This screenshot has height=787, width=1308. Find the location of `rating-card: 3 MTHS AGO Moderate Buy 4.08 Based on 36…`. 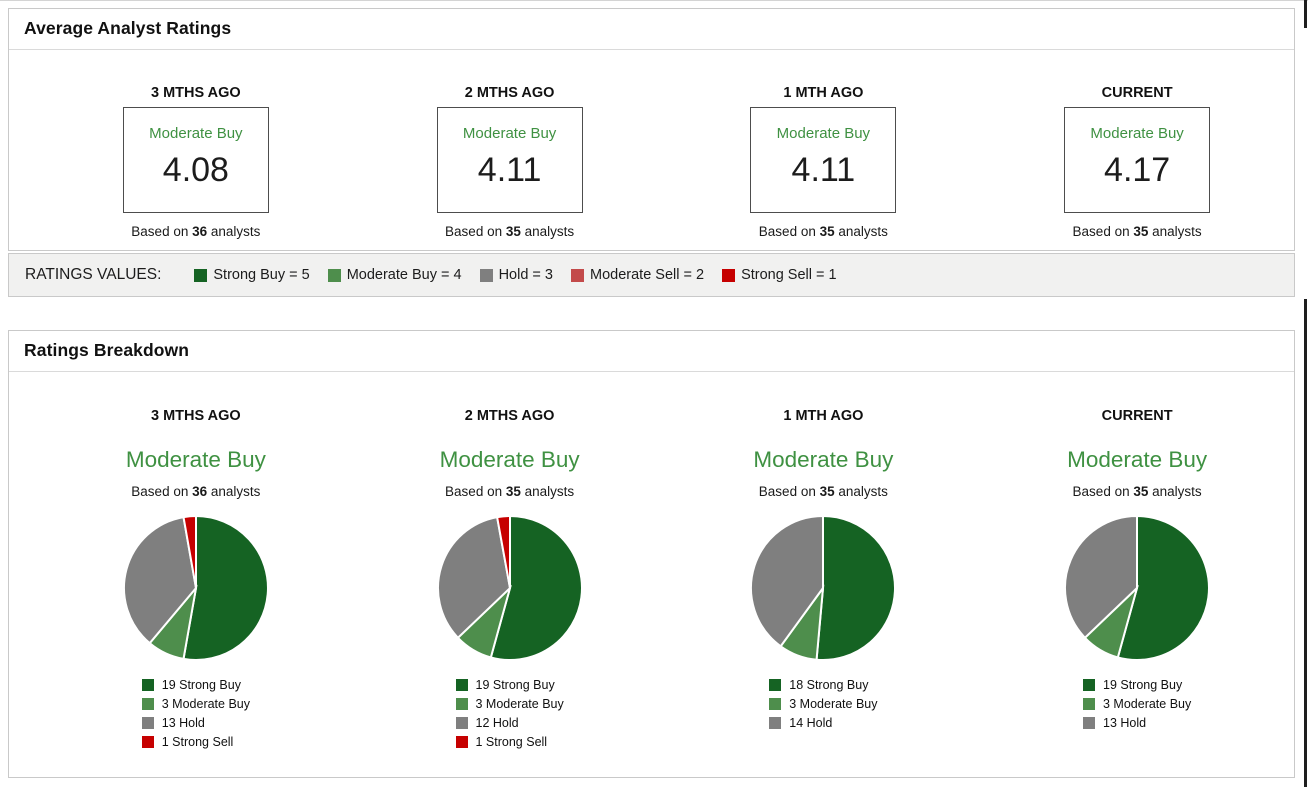

rating-card: 3 MTHS AGO Moderate Buy 4.08 Based on 36… is located at coordinates (196, 162).